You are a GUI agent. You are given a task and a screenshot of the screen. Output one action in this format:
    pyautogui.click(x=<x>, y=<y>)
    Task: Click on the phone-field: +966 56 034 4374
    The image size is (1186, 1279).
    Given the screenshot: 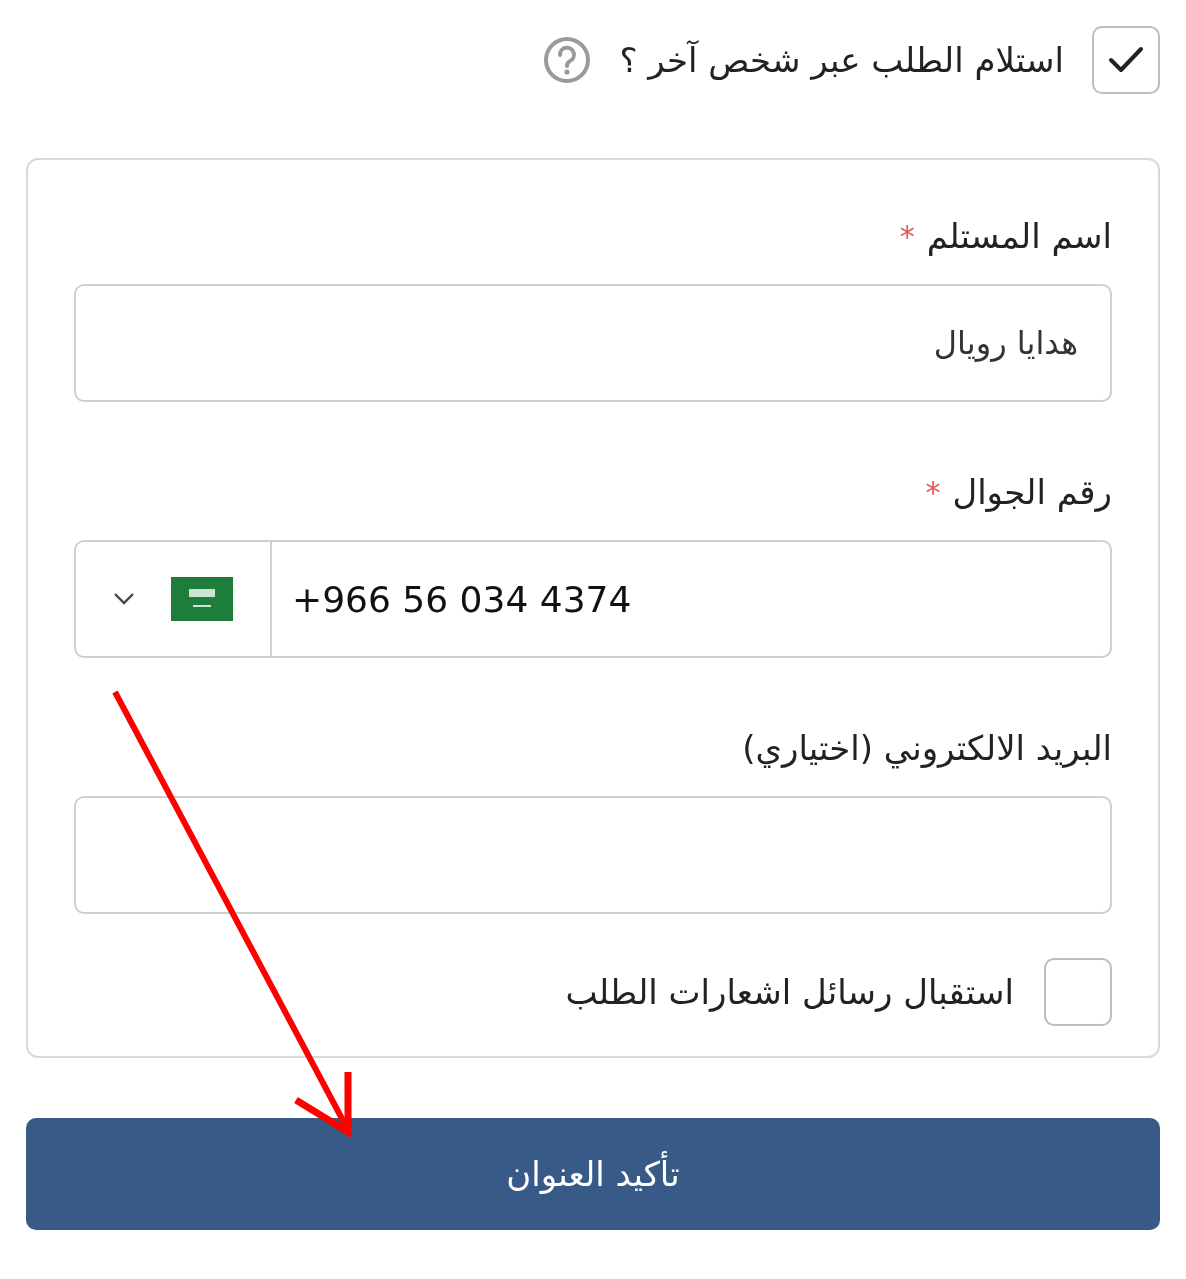 What is the action you would take?
    pyautogui.click(x=593, y=599)
    